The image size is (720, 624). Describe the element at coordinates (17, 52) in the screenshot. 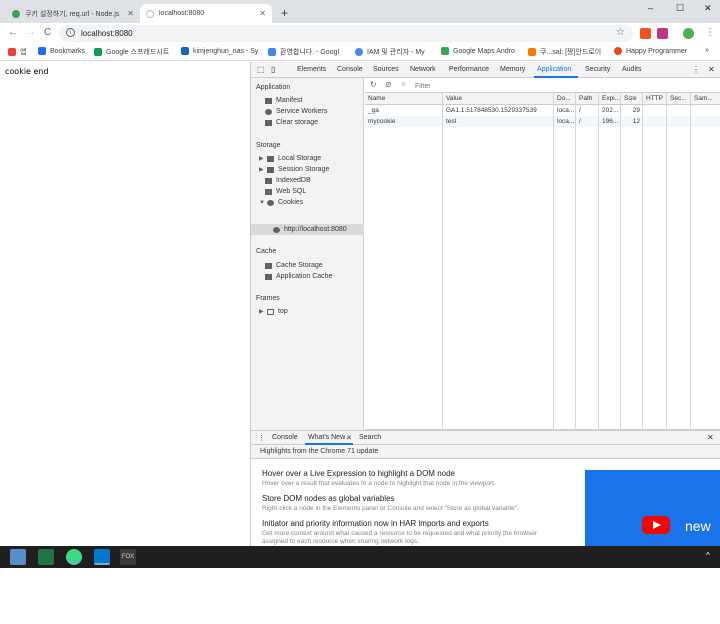

I see `bookmark-apps: 앱` at that location.